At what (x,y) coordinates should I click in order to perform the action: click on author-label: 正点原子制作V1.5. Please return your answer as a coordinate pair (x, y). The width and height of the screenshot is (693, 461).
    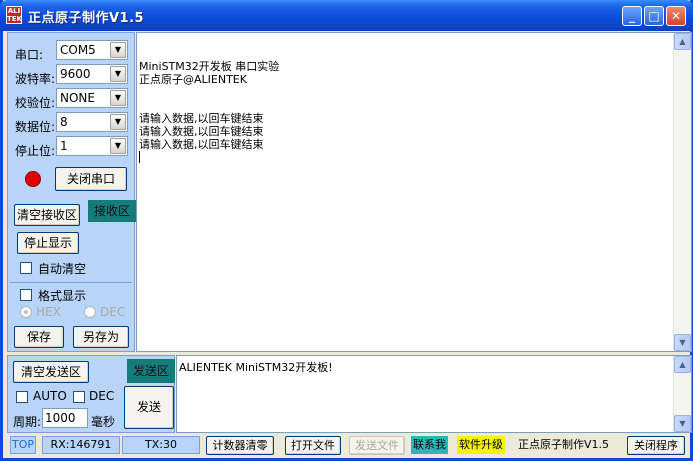
    Looking at the image, I should click on (564, 444).